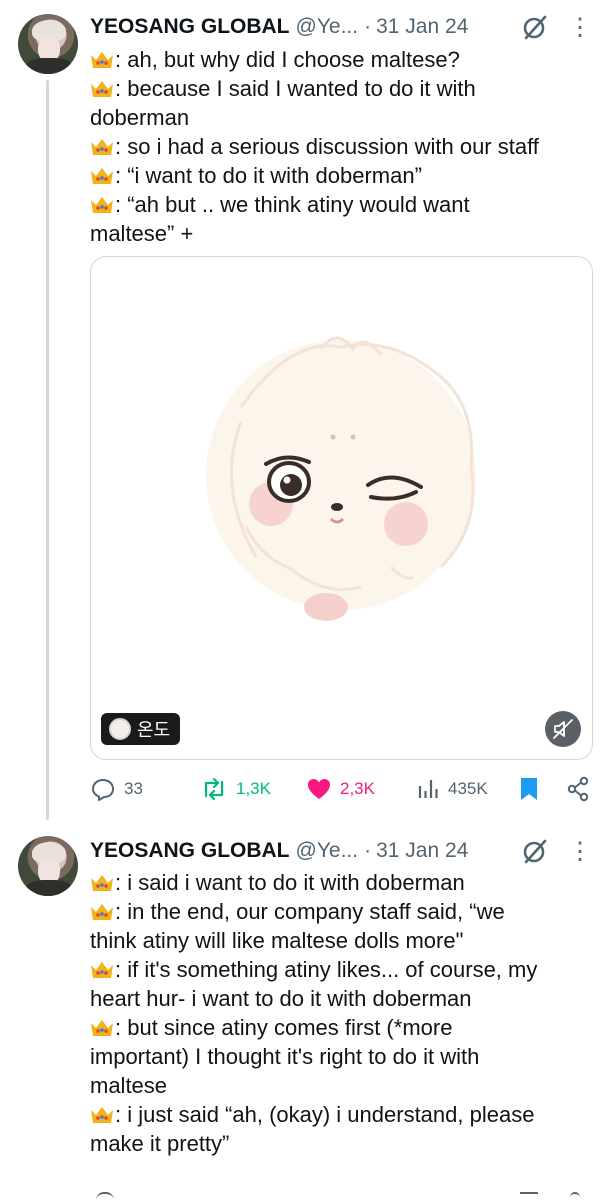 This screenshot has width=610, height=1202. What do you see at coordinates (160, 1143) in the screenshot?
I see `tweet-line: make it pretty”` at bounding box center [160, 1143].